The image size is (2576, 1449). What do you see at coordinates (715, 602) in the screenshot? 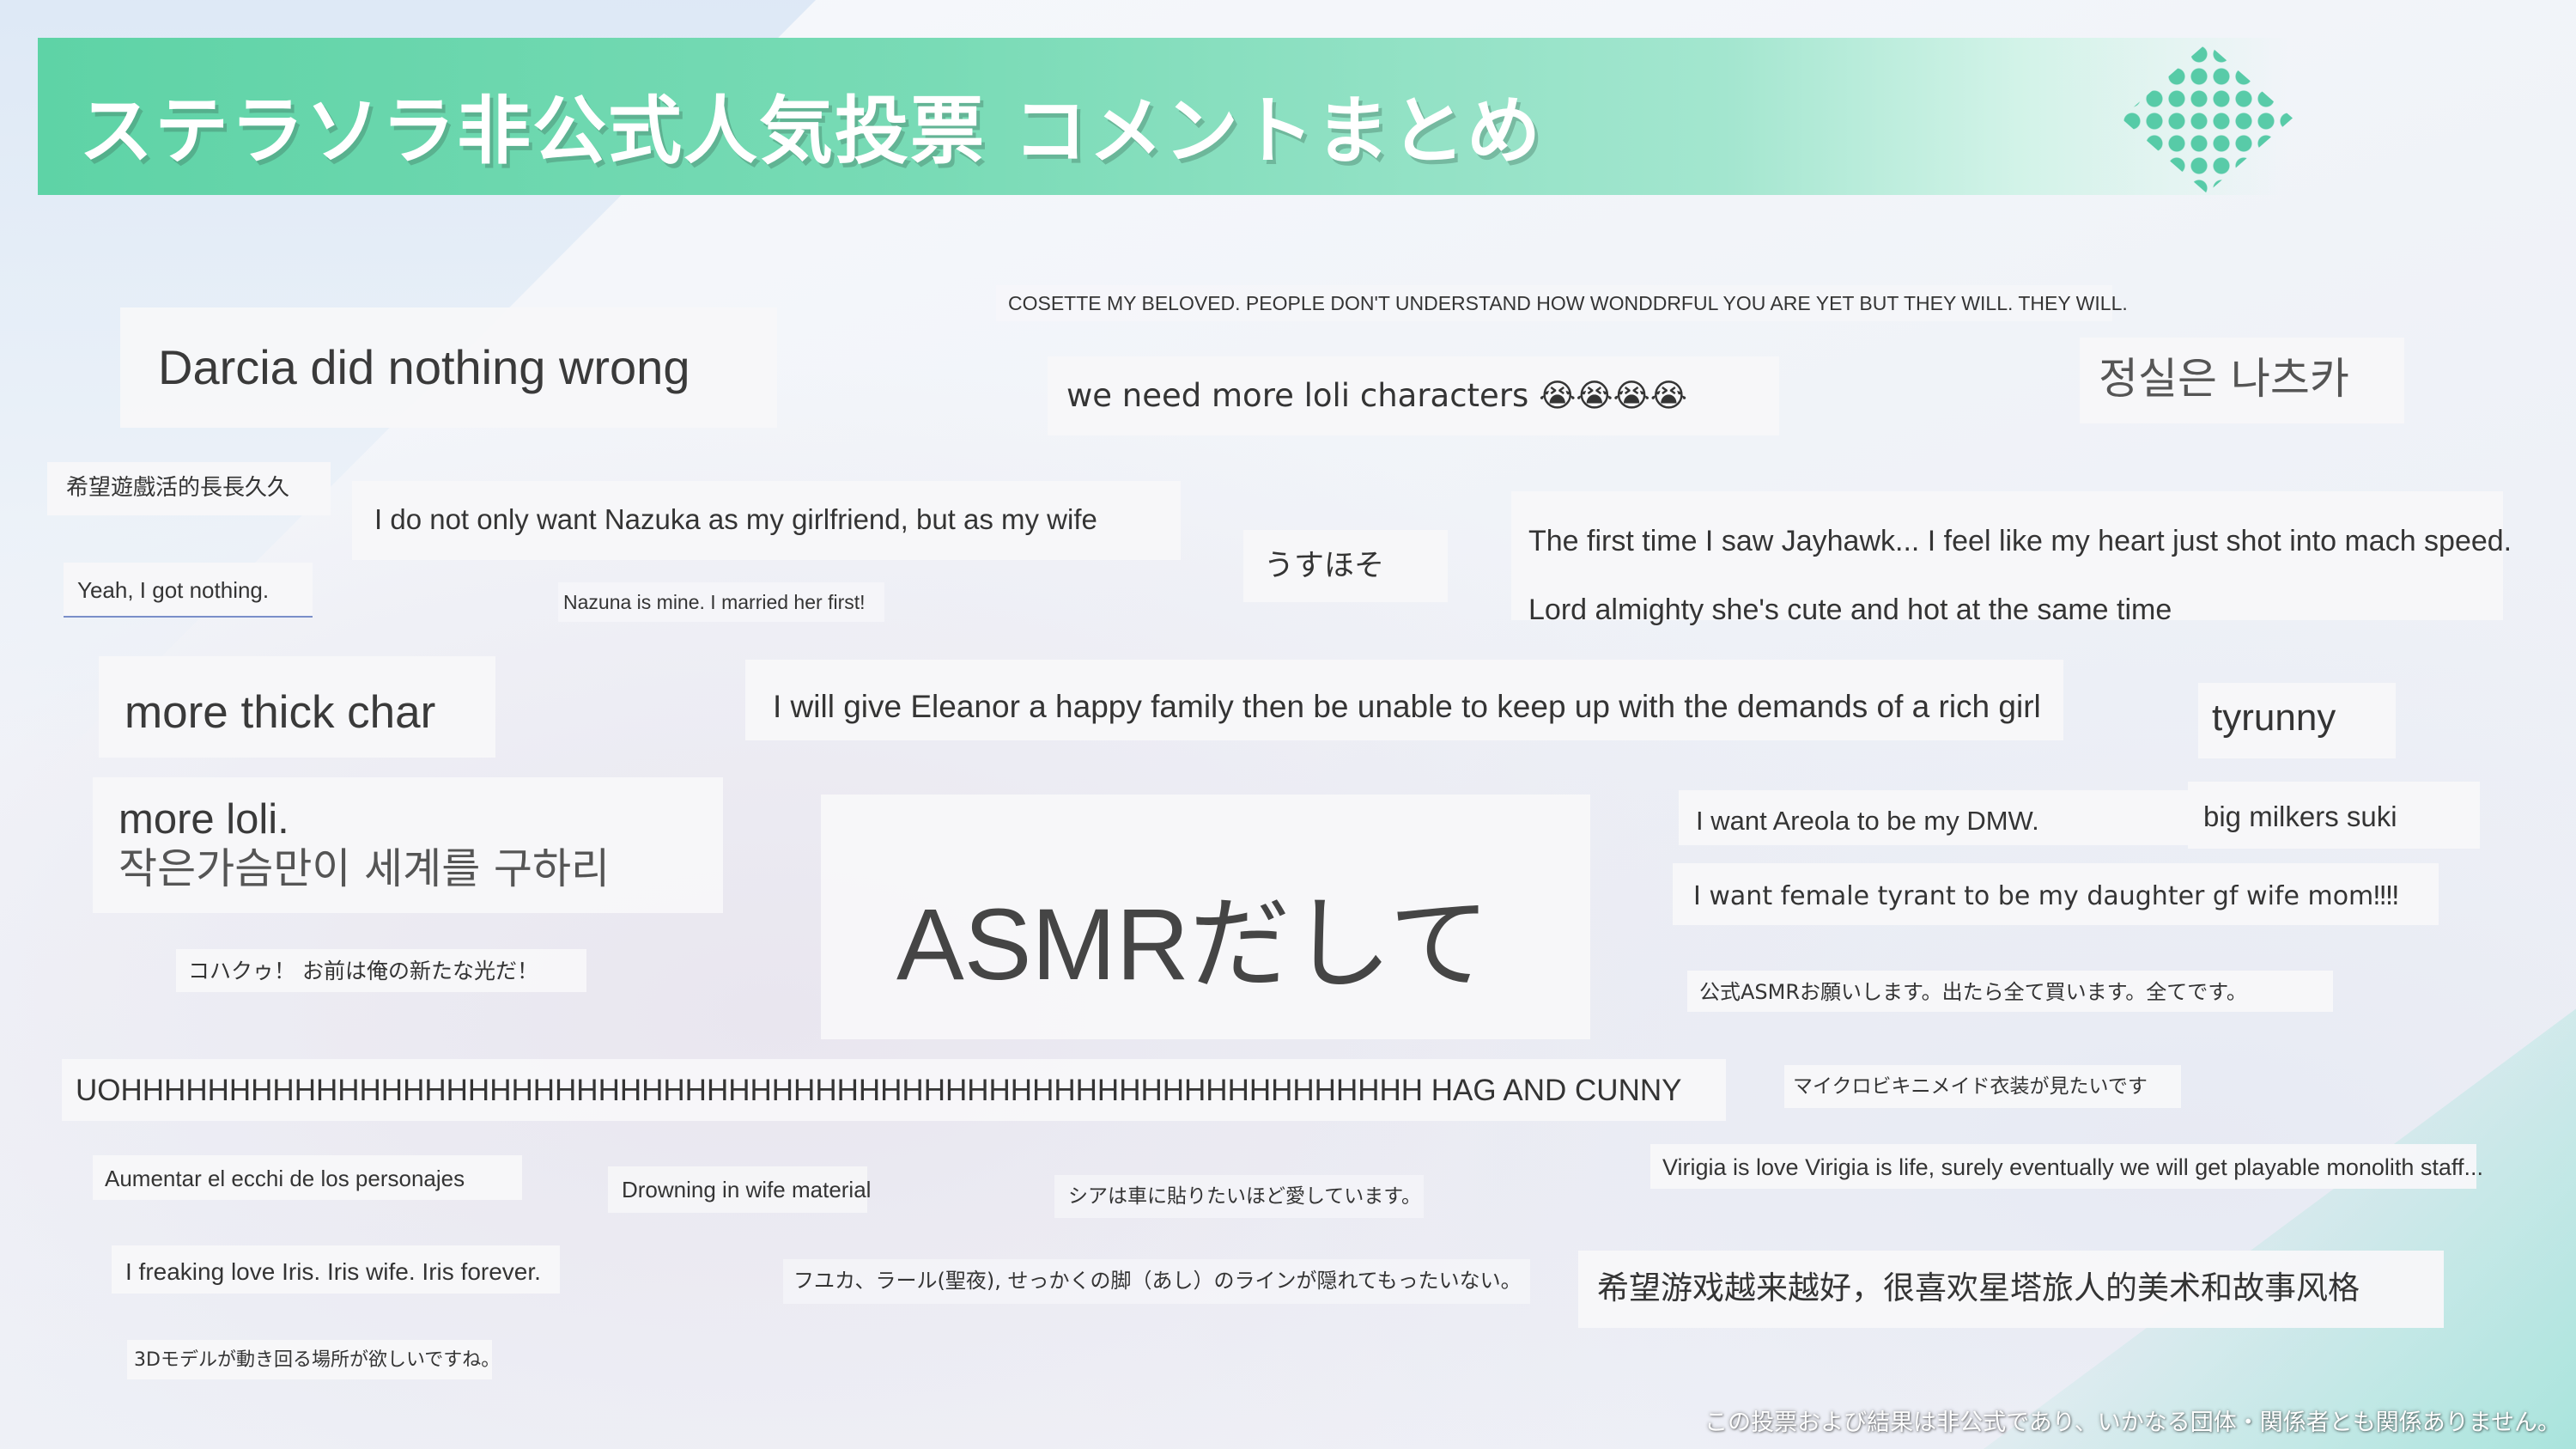
I see `comment-text: Nazuna is mine. I married her first!` at bounding box center [715, 602].